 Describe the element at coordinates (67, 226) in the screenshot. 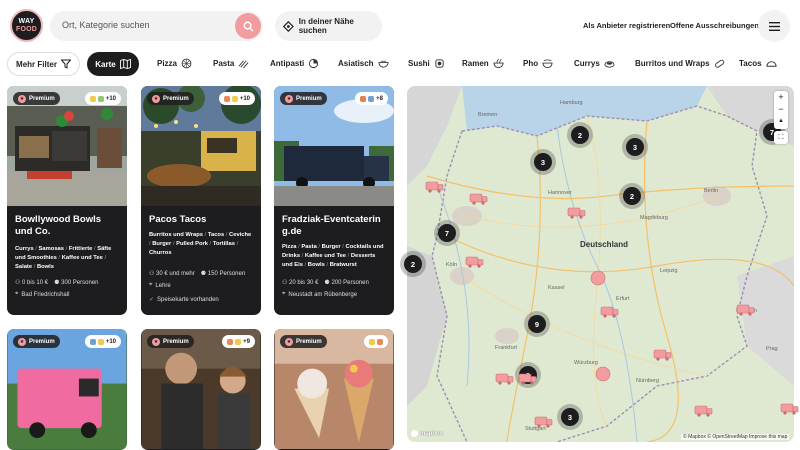

I see `card-title: Bowllywood Bowls und Co.` at that location.